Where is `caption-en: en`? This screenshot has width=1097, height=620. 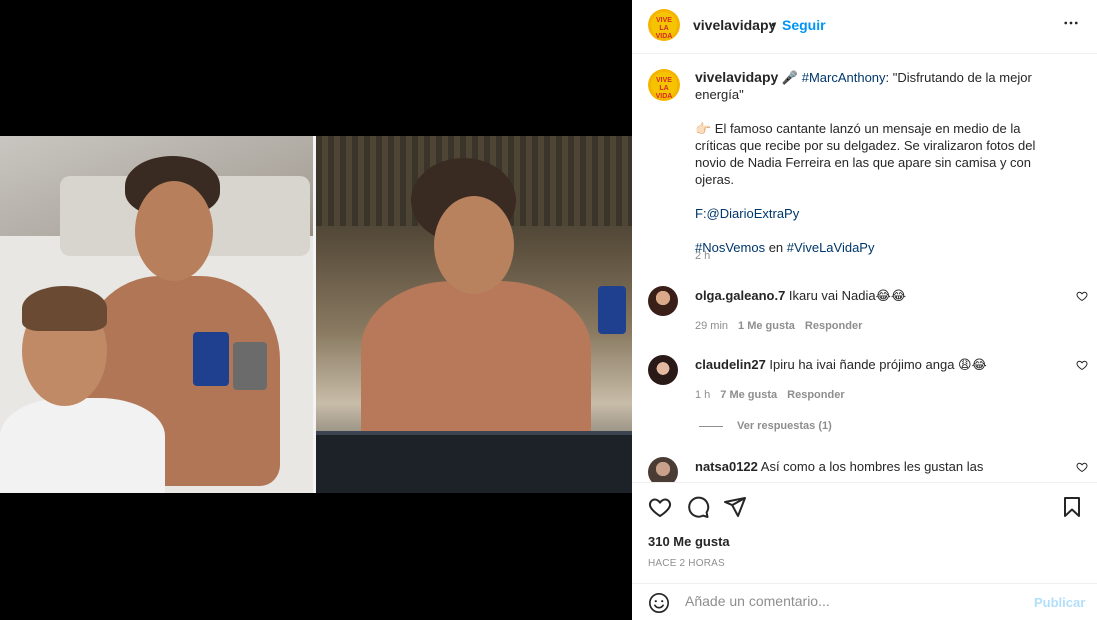
caption-en: en is located at coordinates (776, 247).